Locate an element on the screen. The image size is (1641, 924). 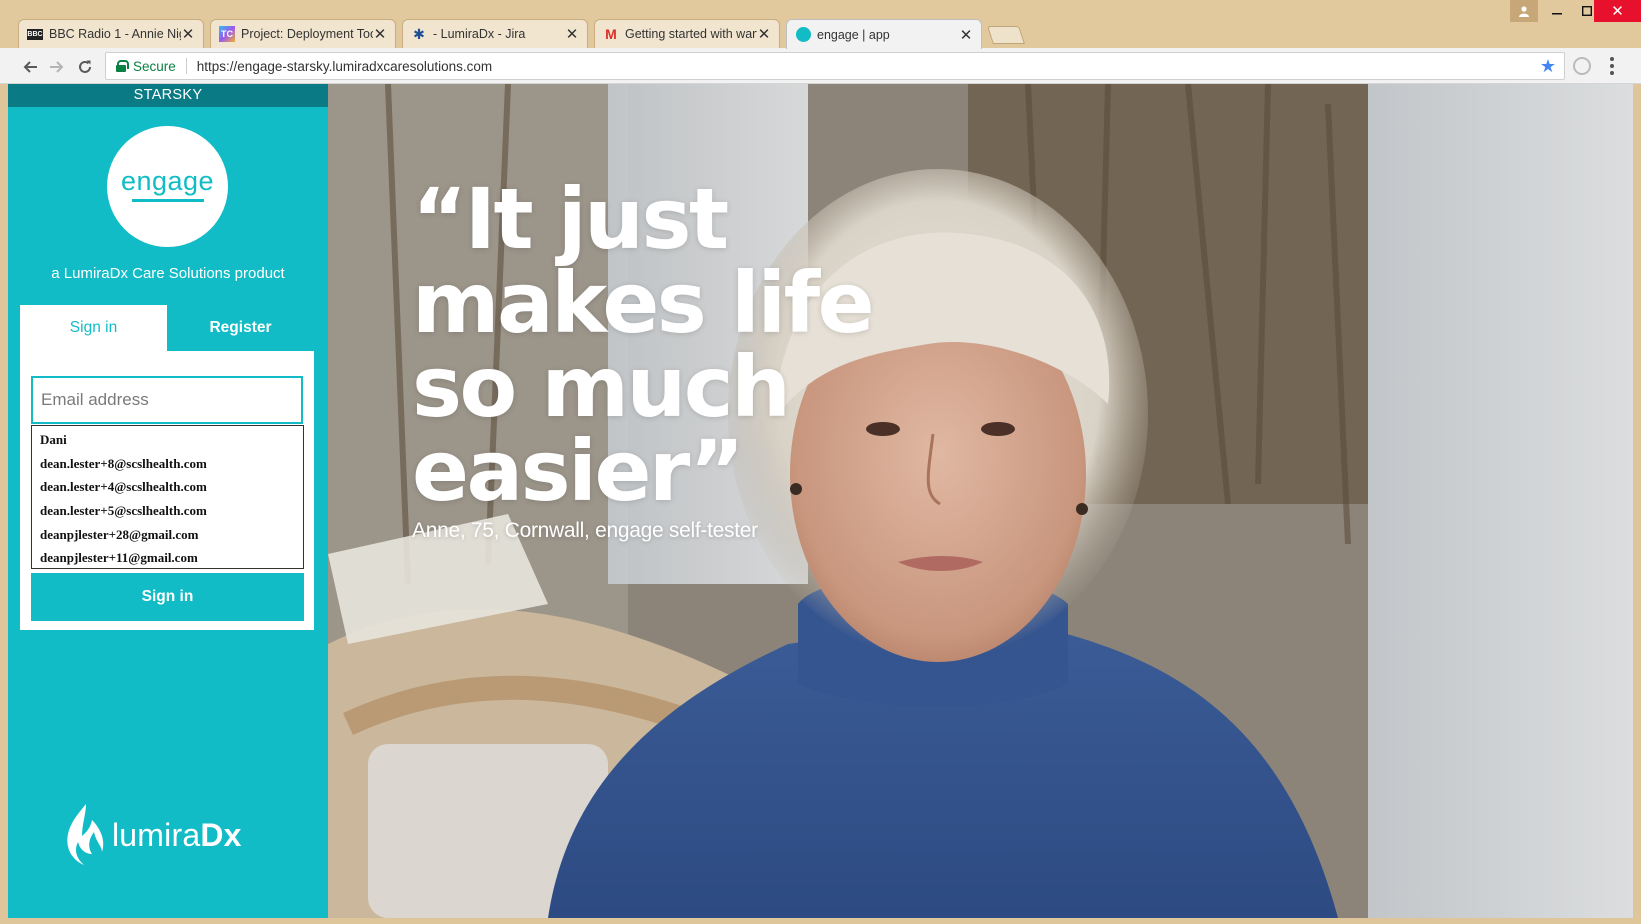
quote-line: easier” is located at coordinates (578, 471).